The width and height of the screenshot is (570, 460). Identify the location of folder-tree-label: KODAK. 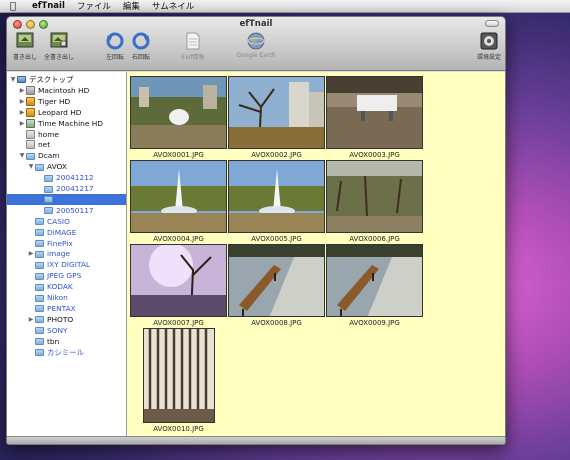
(60, 287).